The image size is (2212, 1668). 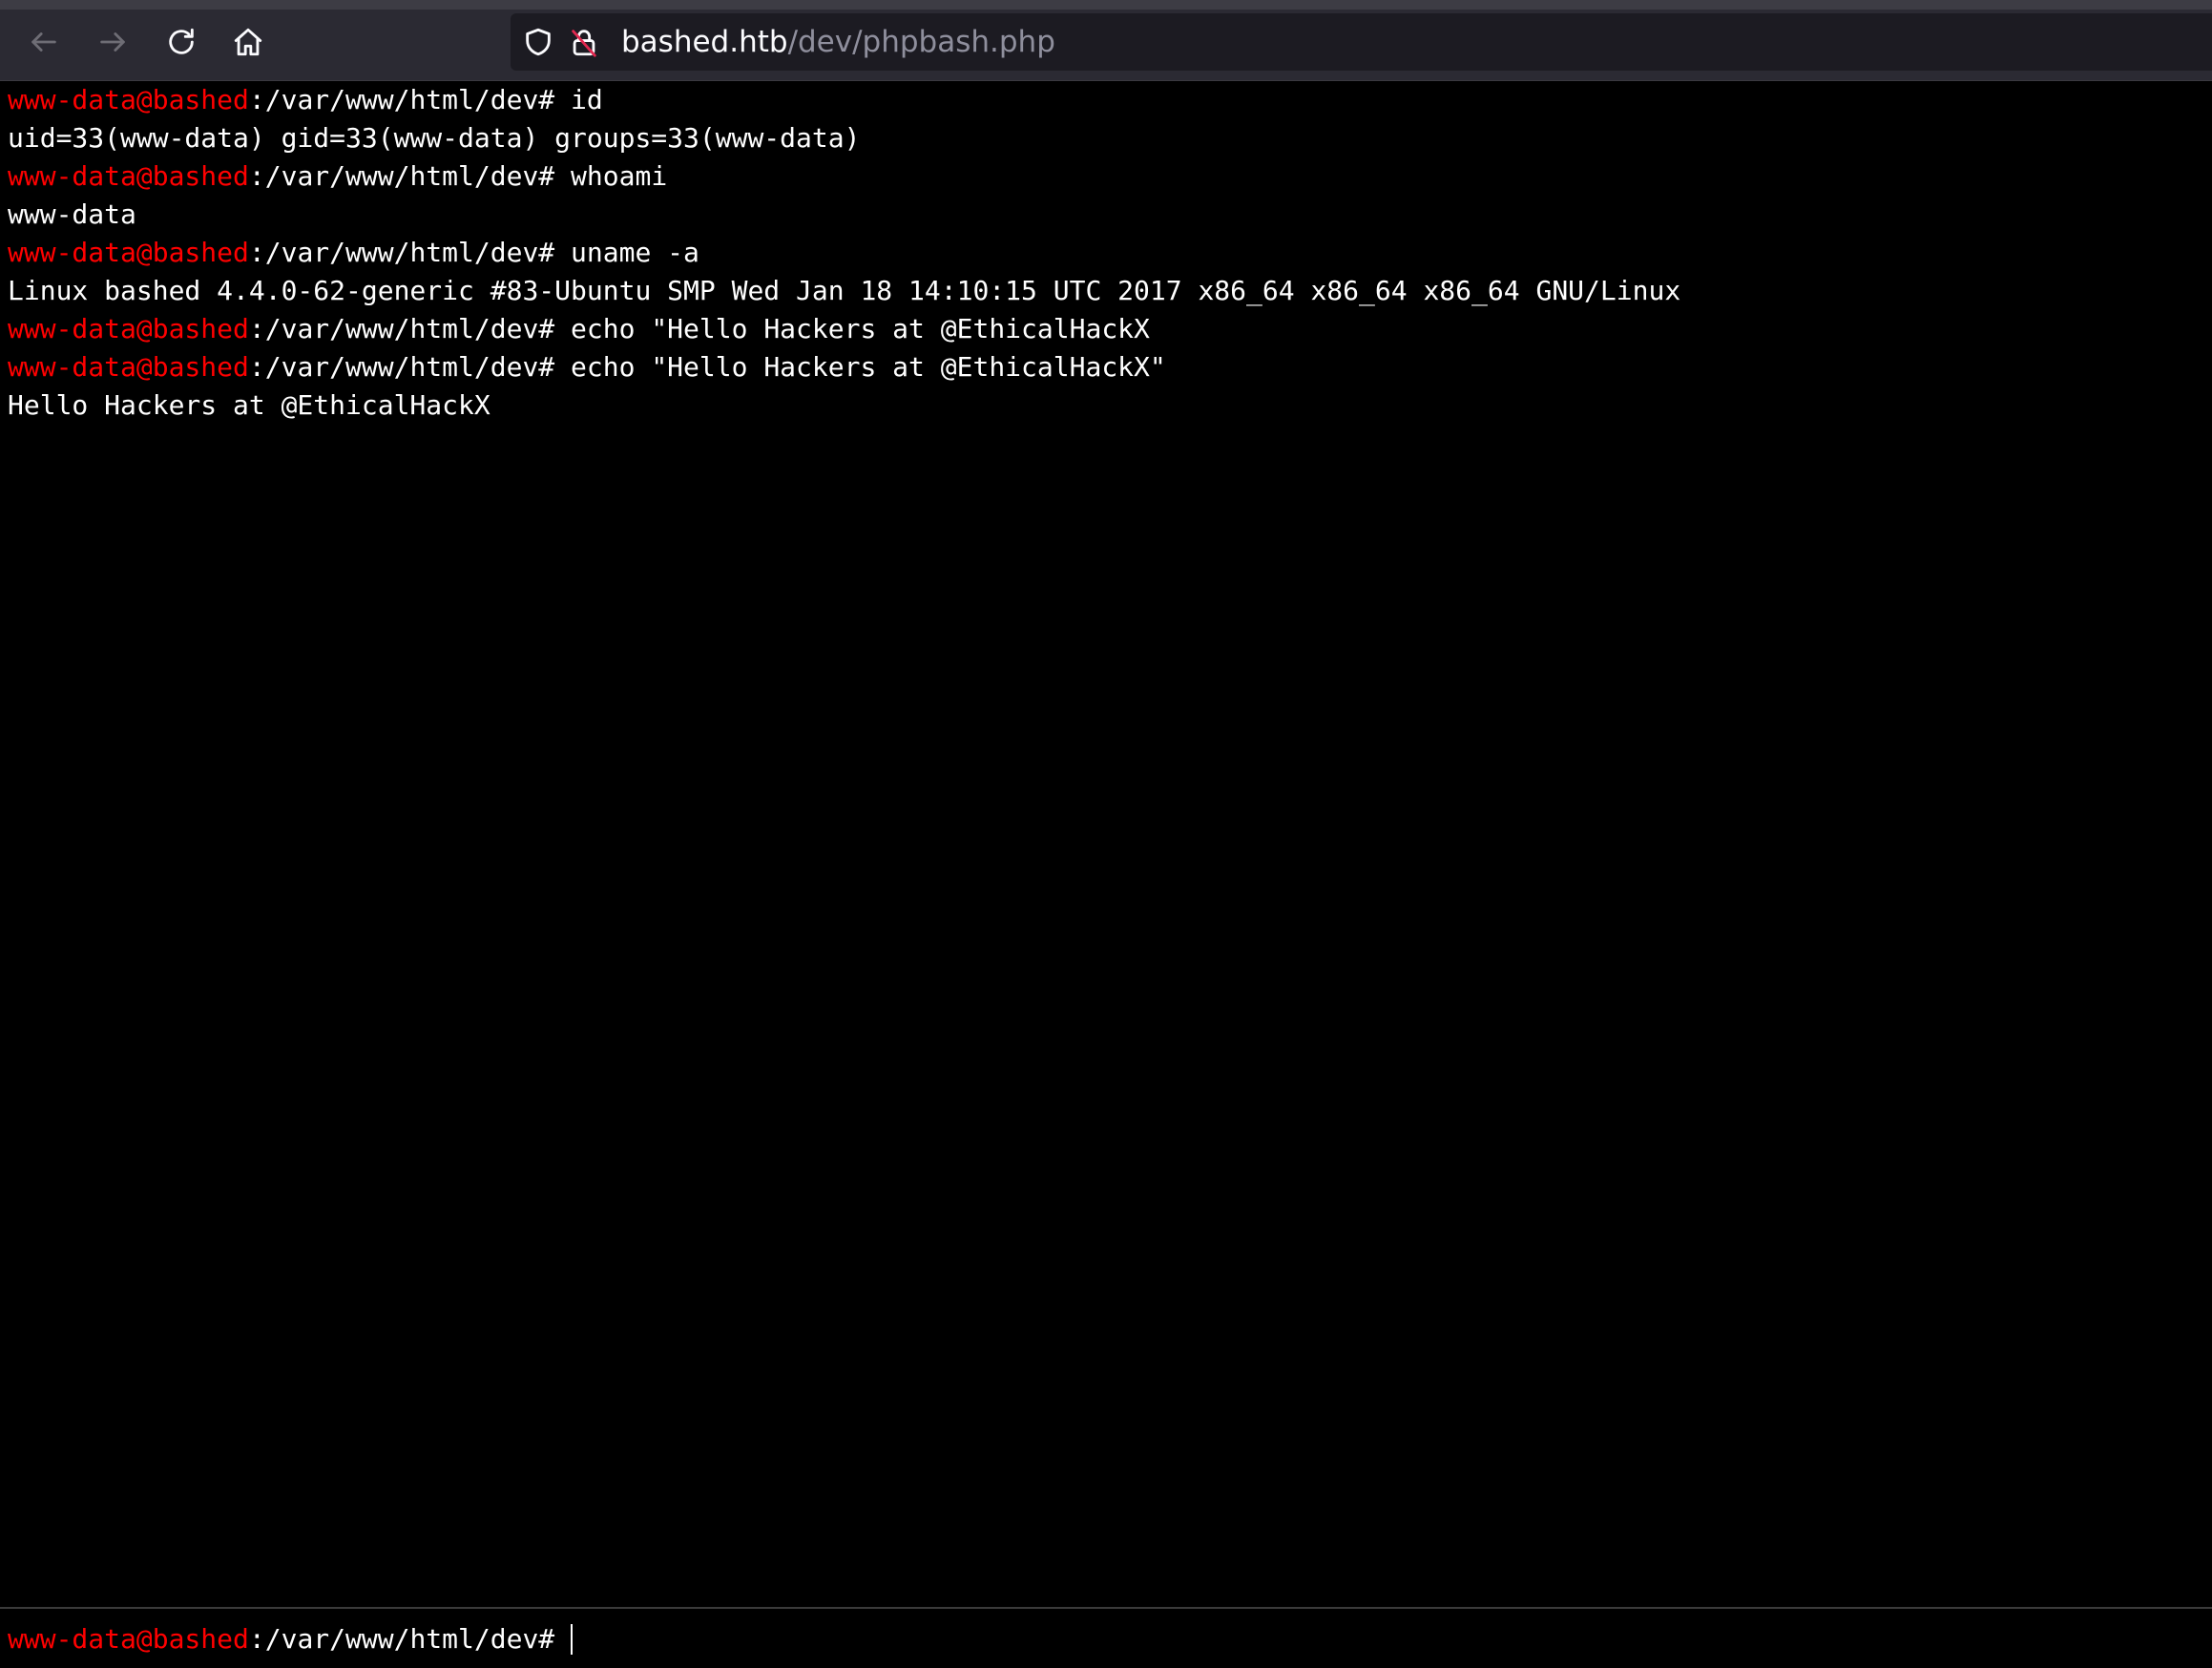 I want to click on forward-arrow-icon, so click(x=113, y=42).